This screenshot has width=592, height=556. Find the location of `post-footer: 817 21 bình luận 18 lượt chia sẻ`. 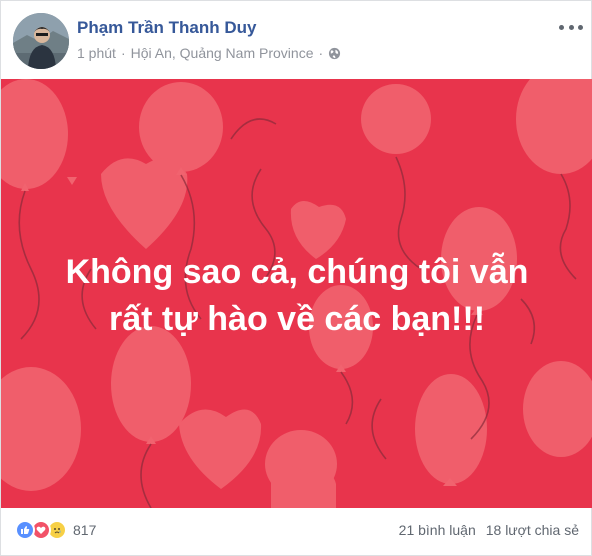

post-footer: 817 21 bình luận 18 lượt chia sẻ is located at coordinates (296, 531).